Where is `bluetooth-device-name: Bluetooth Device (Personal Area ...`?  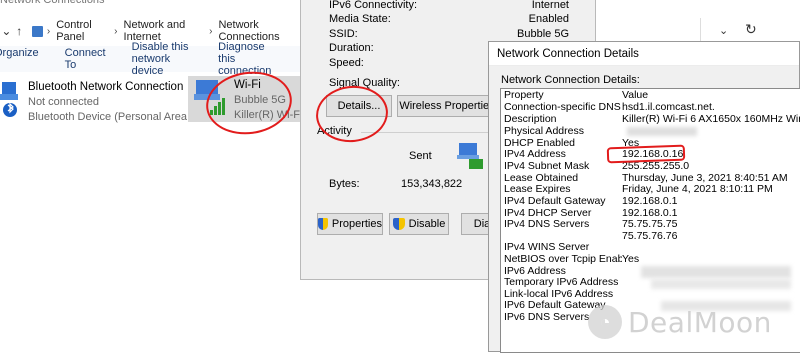
bluetooth-device-name: Bluetooth Device (Personal Area ... is located at coordinates (114, 117).